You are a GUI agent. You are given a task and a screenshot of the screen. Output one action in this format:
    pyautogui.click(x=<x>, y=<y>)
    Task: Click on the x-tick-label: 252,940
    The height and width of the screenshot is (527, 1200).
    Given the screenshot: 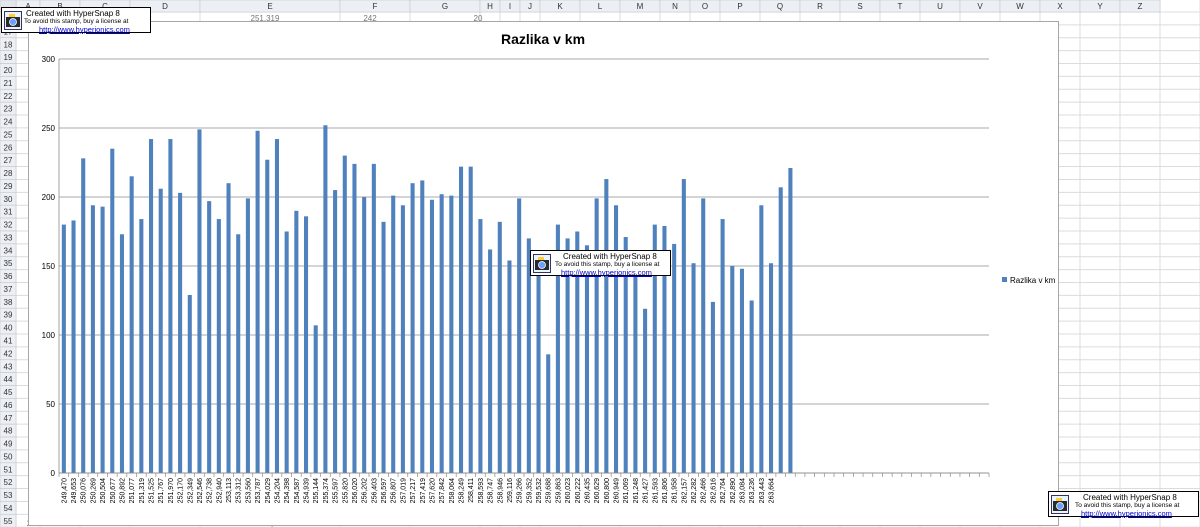 What is the action you would take?
    pyautogui.click(x=219, y=490)
    